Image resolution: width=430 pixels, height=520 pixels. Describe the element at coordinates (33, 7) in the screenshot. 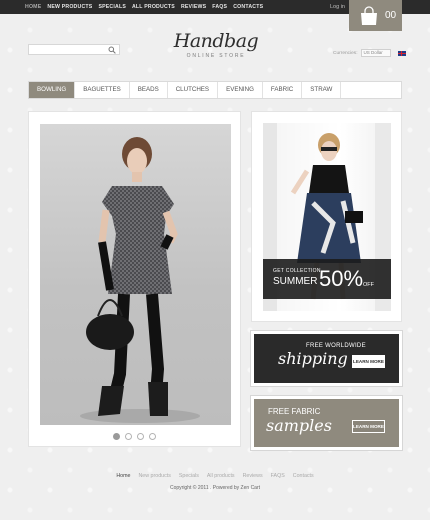

I see `top-nav-home: HOME` at that location.